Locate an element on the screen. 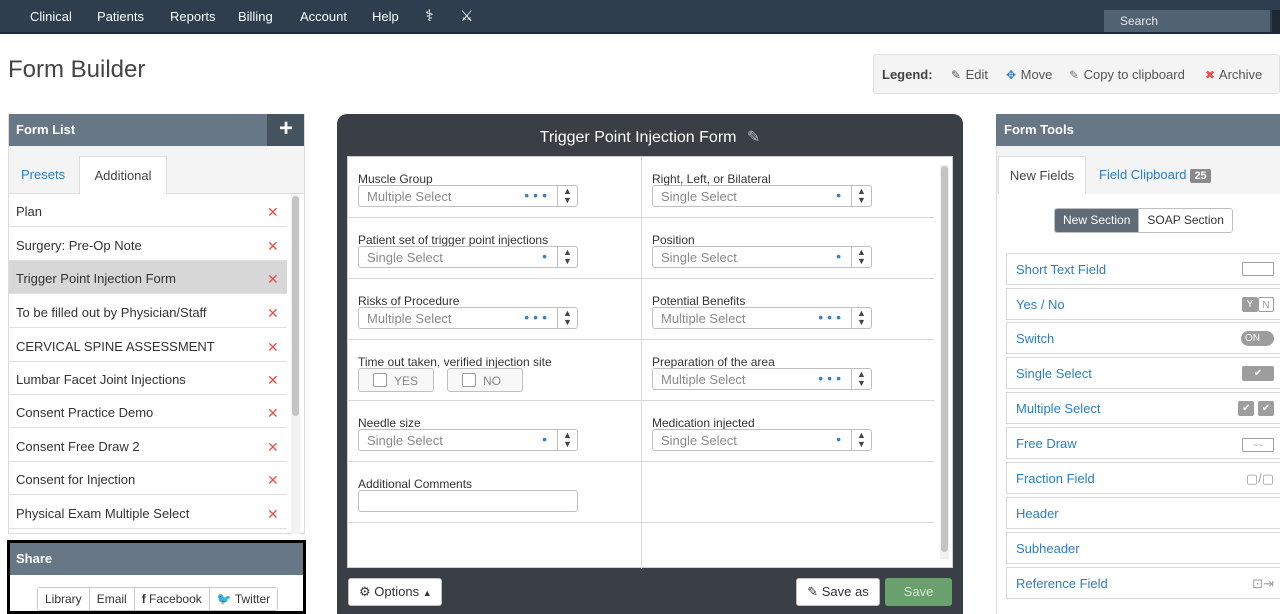 The image size is (1280, 614). select-value: Multiple Select is located at coordinates (409, 318).